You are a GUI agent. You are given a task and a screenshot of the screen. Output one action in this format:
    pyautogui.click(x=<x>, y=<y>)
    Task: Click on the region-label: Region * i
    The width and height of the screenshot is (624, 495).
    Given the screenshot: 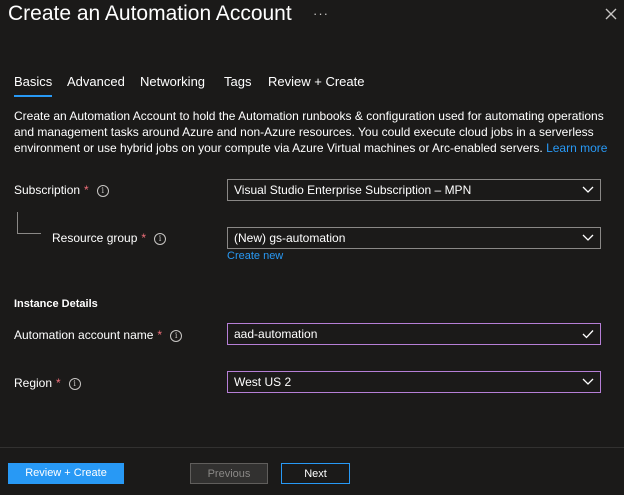 What is the action you would take?
    pyautogui.click(x=47, y=383)
    